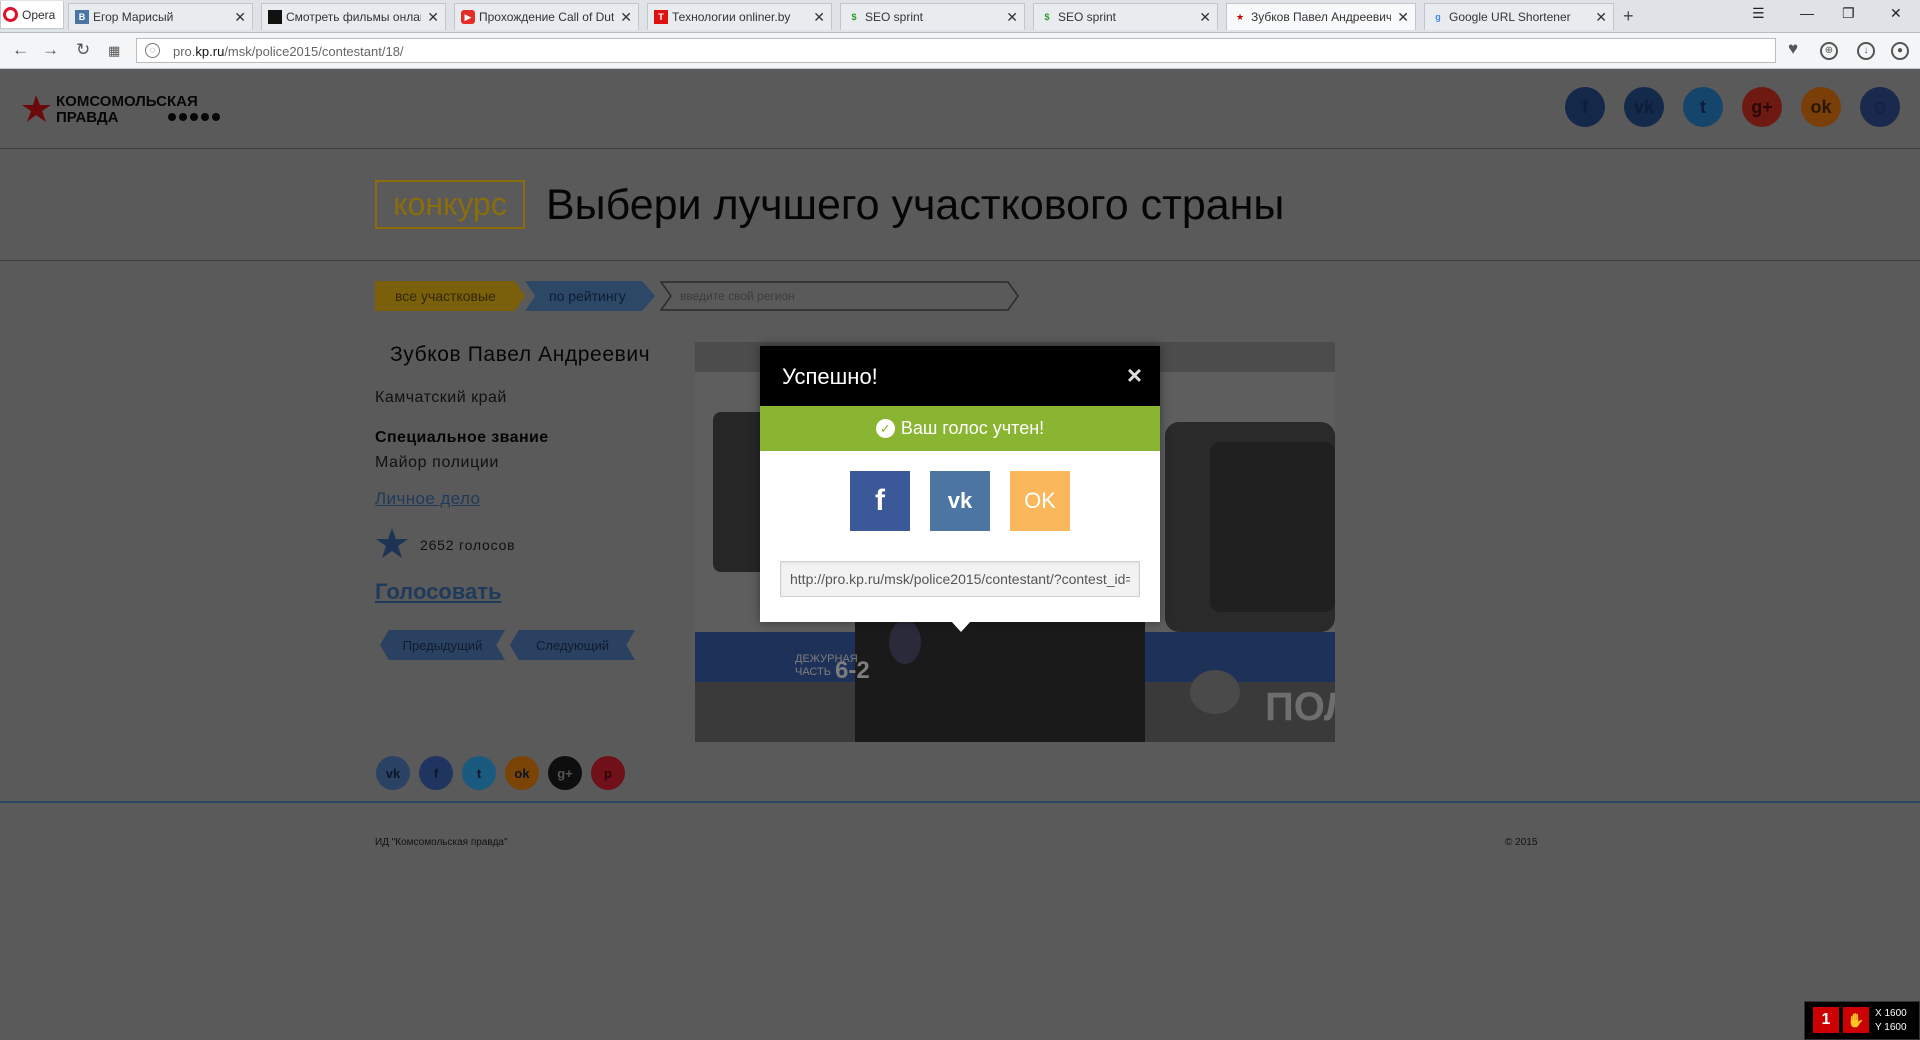 The width and height of the screenshot is (1920, 1040). What do you see at coordinates (1321, 16) in the screenshot?
I see `tab-kp-active: ★ Зубков Павел Андреевич ✕` at bounding box center [1321, 16].